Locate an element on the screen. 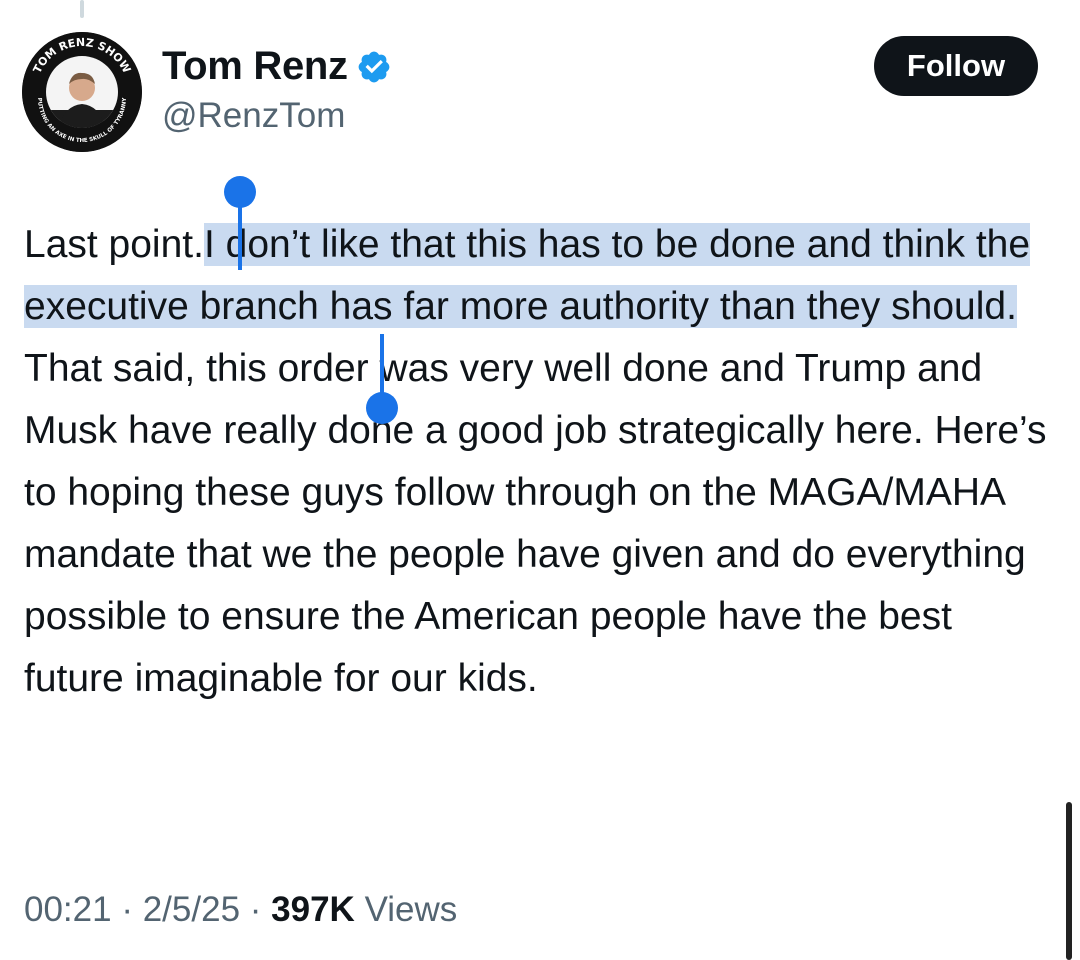  views-label: Views is located at coordinates (411, 909).